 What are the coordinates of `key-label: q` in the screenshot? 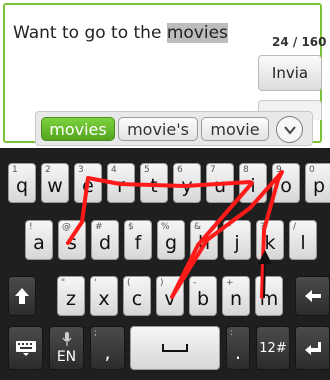 It's located at (22, 186).